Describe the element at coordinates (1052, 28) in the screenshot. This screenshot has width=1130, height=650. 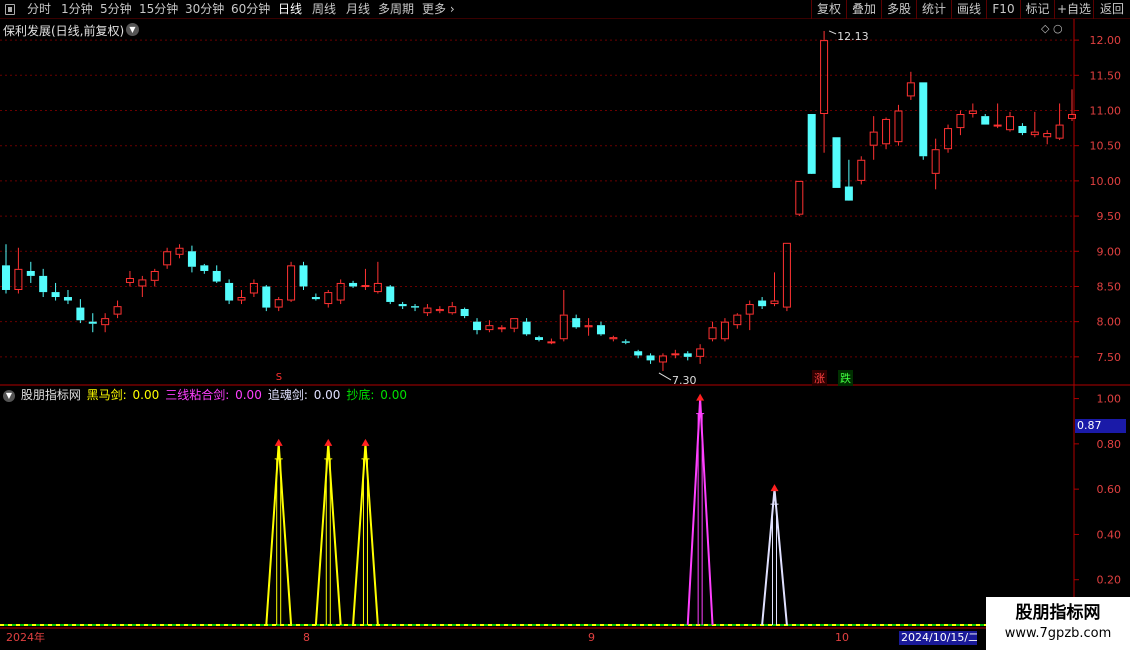
I see `panel-tools: ◇ ○` at that location.